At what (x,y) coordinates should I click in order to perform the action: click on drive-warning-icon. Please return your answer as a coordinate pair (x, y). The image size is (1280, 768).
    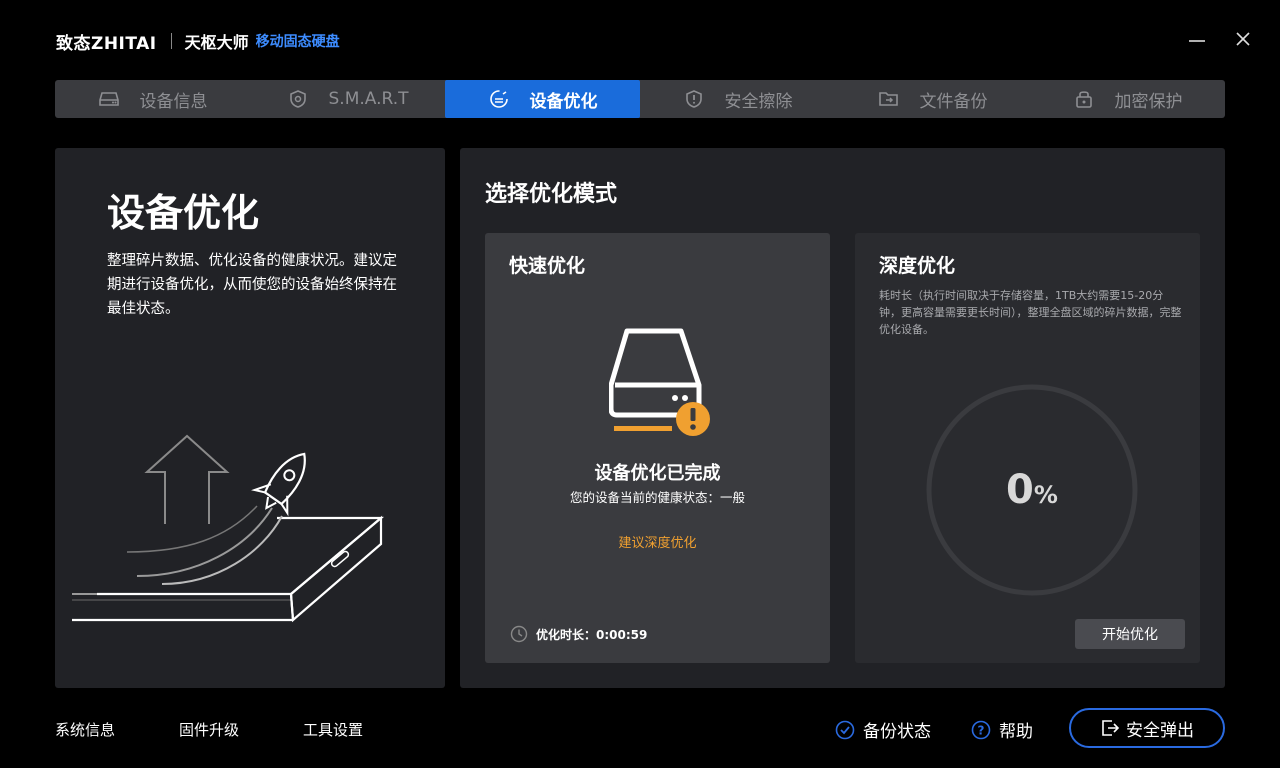
    Looking at the image, I should click on (659, 382).